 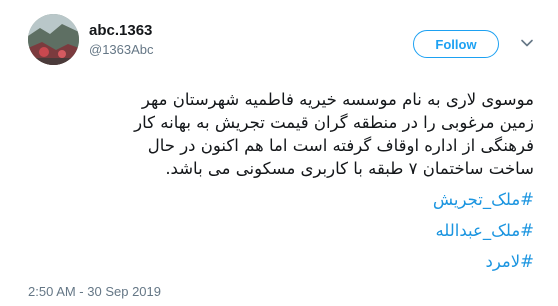 What do you see at coordinates (121, 31) in the screenshot?
I see `display-name: abc.1363` at bounding box center [121, 31].